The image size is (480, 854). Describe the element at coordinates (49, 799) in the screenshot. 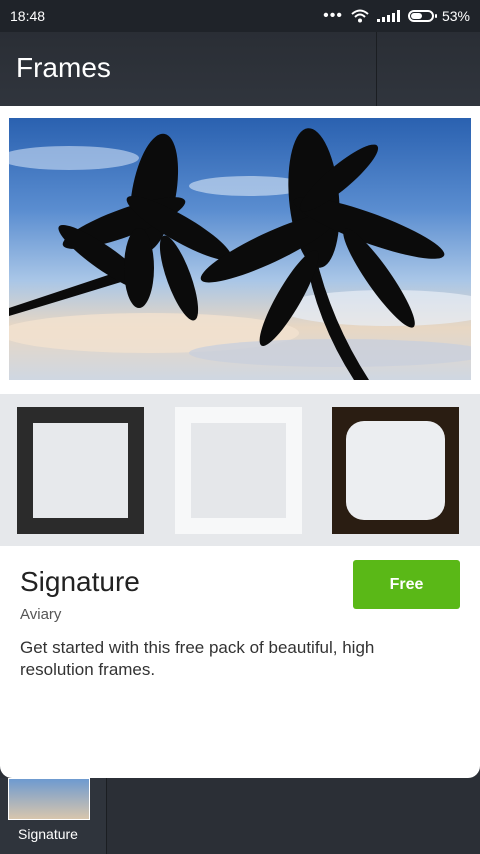

I see `tray-thumbnail` at that location.